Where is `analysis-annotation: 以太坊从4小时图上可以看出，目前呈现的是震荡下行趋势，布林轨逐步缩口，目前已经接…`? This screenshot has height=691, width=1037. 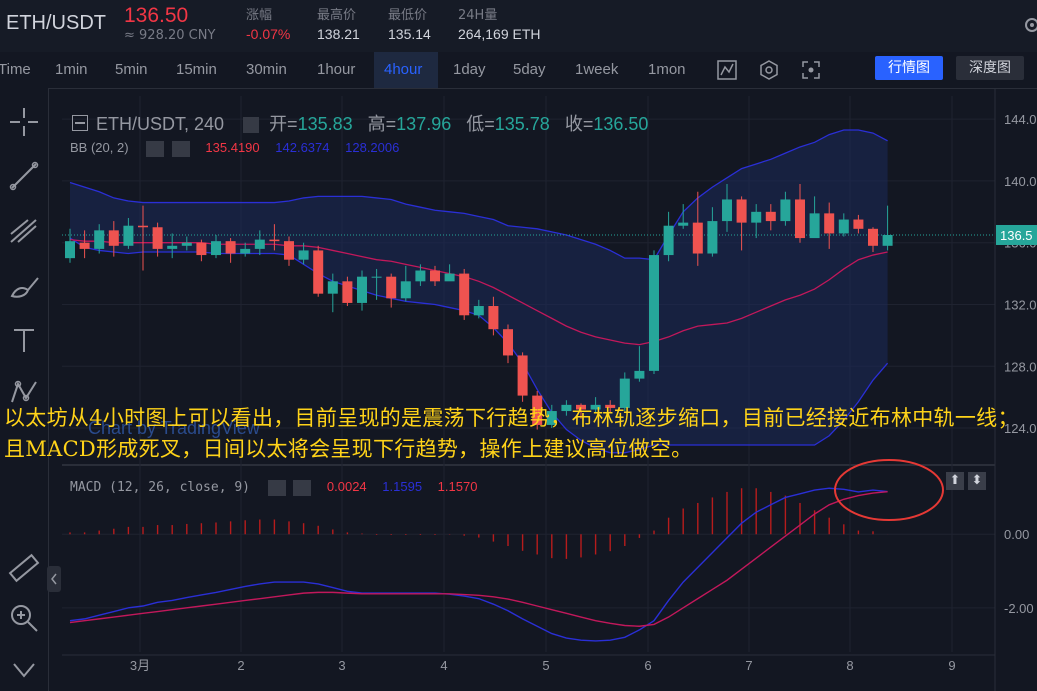 analysis-annotation: 以太坊从4小时图上可以看出，目前呈现的是震荡下行趋势，布林轨逐步缩口，目前已经接… is located at coordinates (511, 433).